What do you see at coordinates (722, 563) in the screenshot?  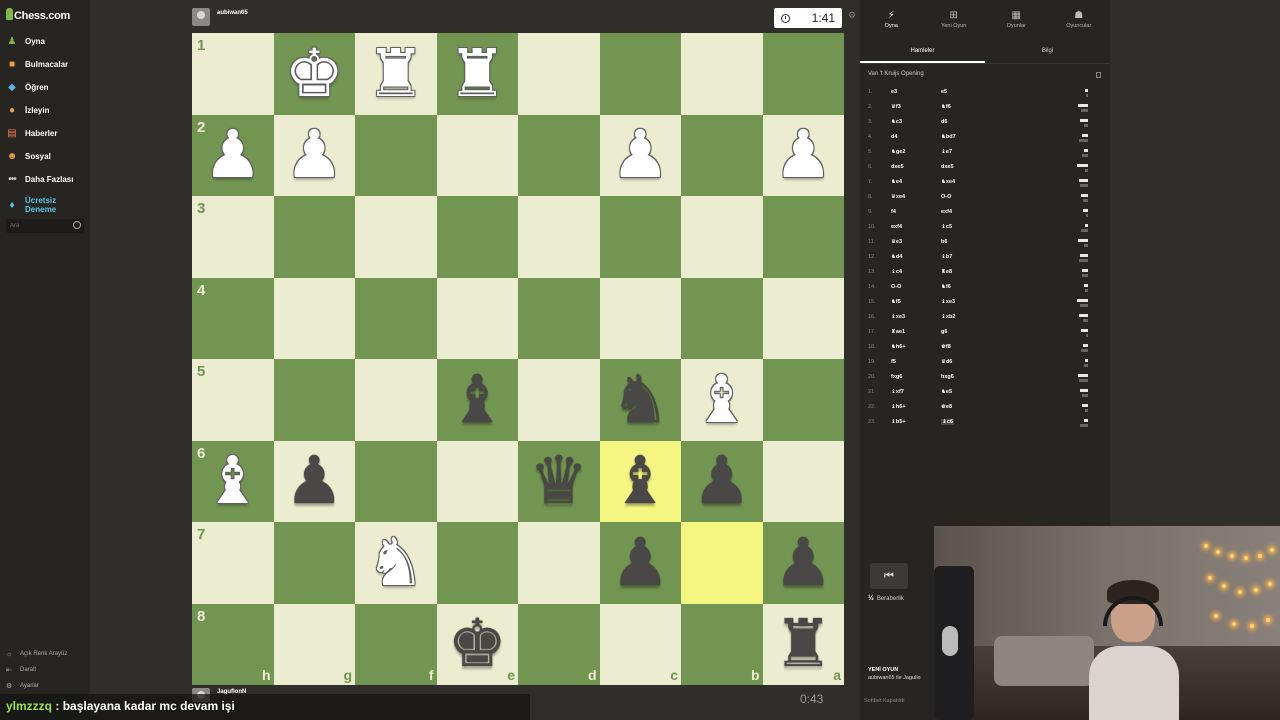 I see `square-b7` at bounding box center [722, 563].